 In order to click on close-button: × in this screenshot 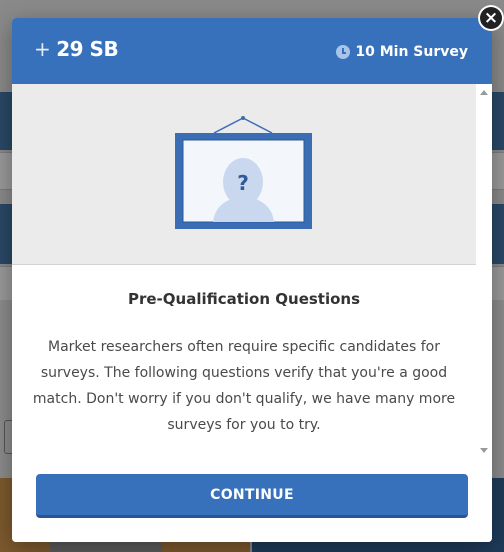, I will do `click(491, 18)`.